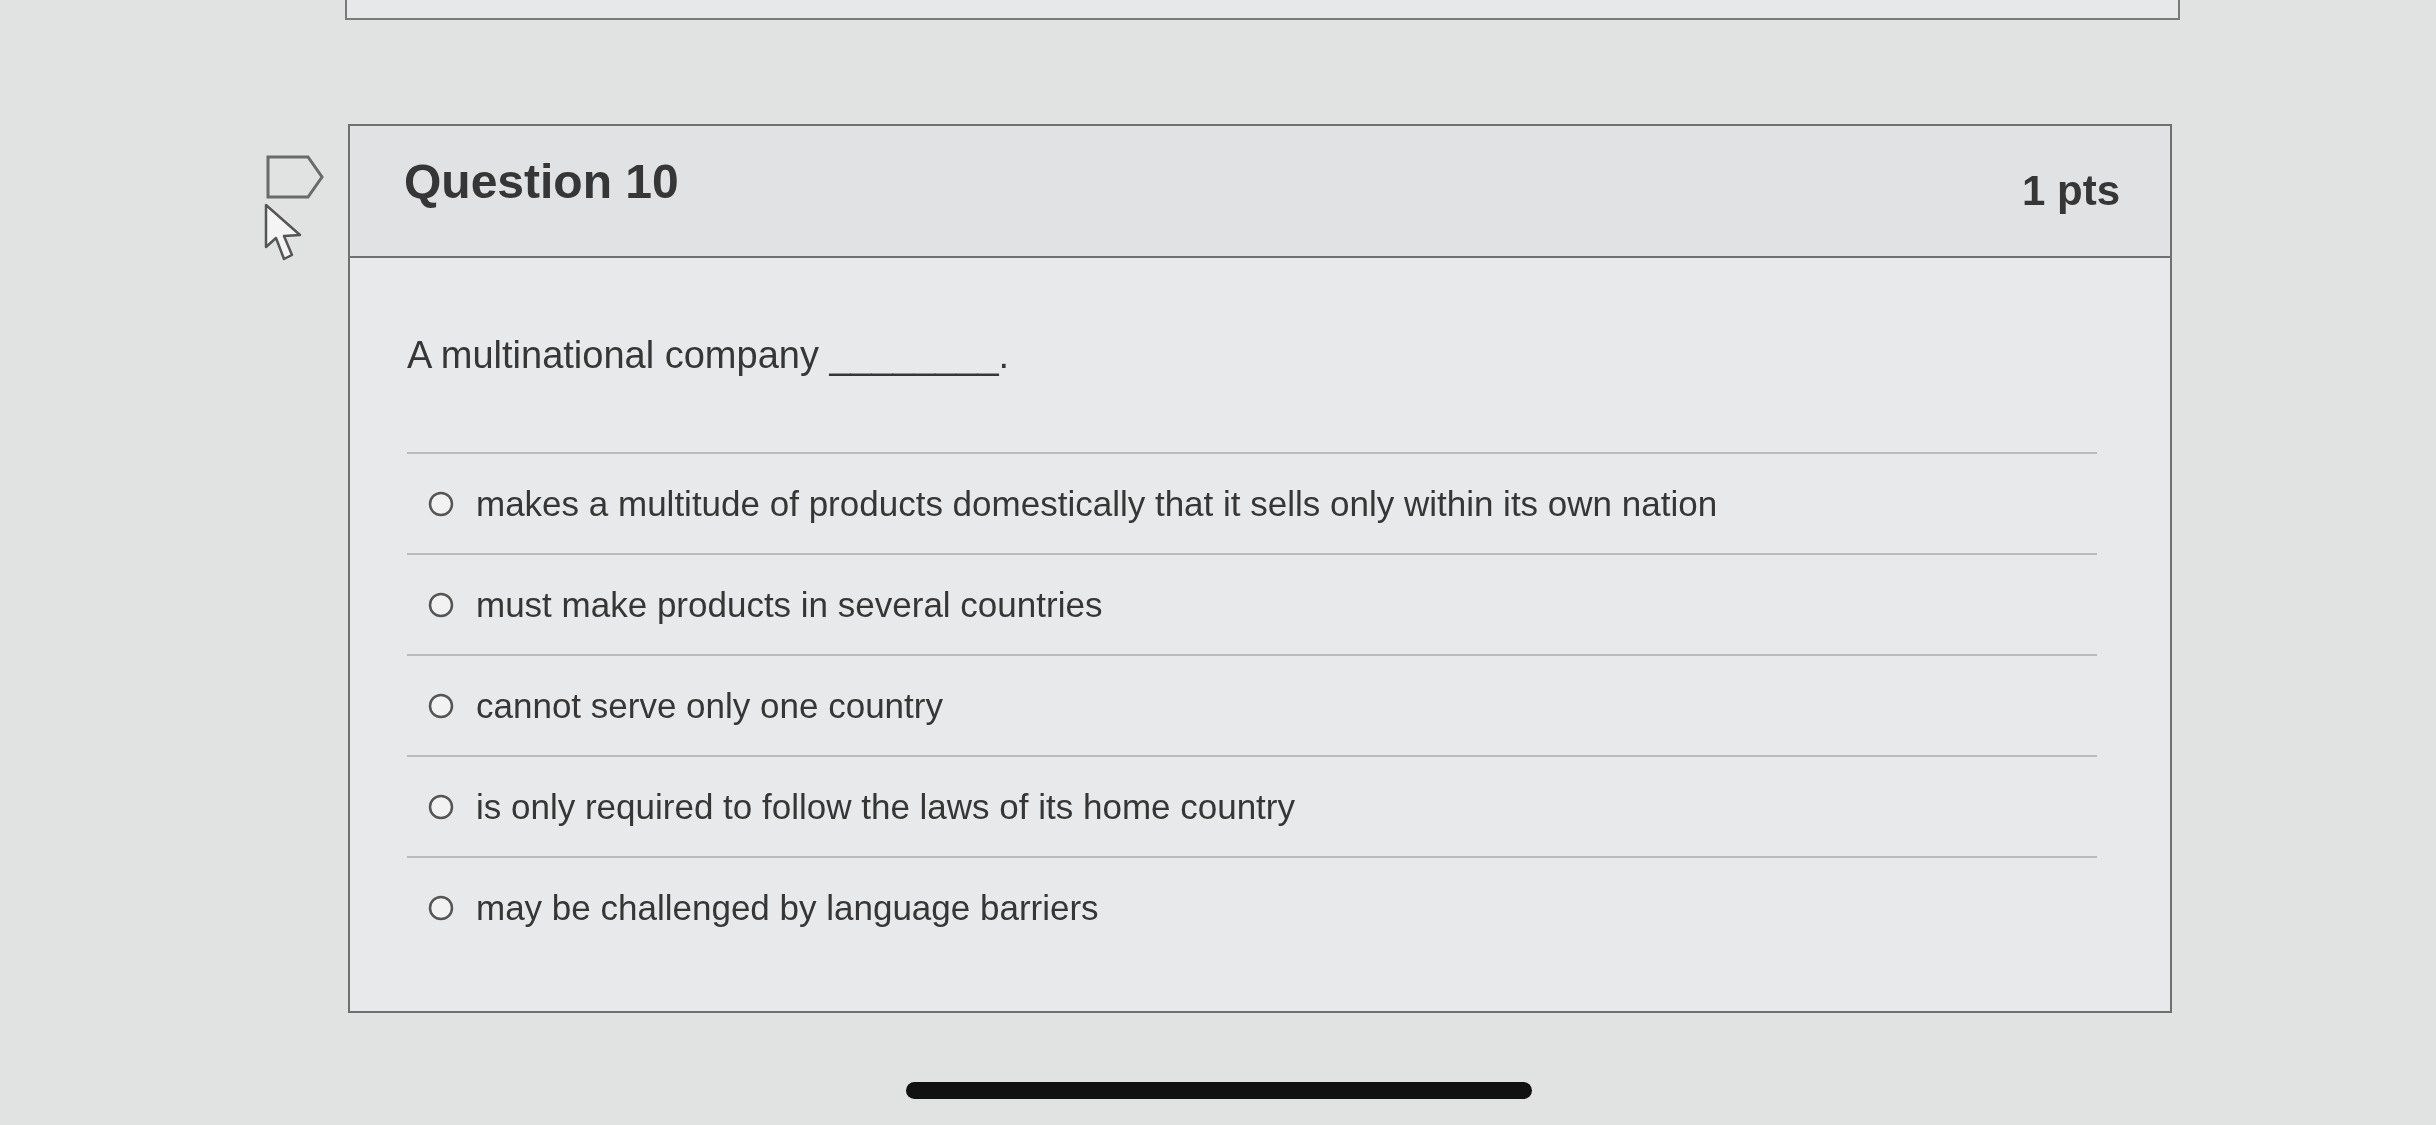 This screenshot has height=1125, width=2436. Describe the element at coordinates (885, 806) in the screenshot. I see `answer-label: is only required to follow the laws of its home country` at that location.